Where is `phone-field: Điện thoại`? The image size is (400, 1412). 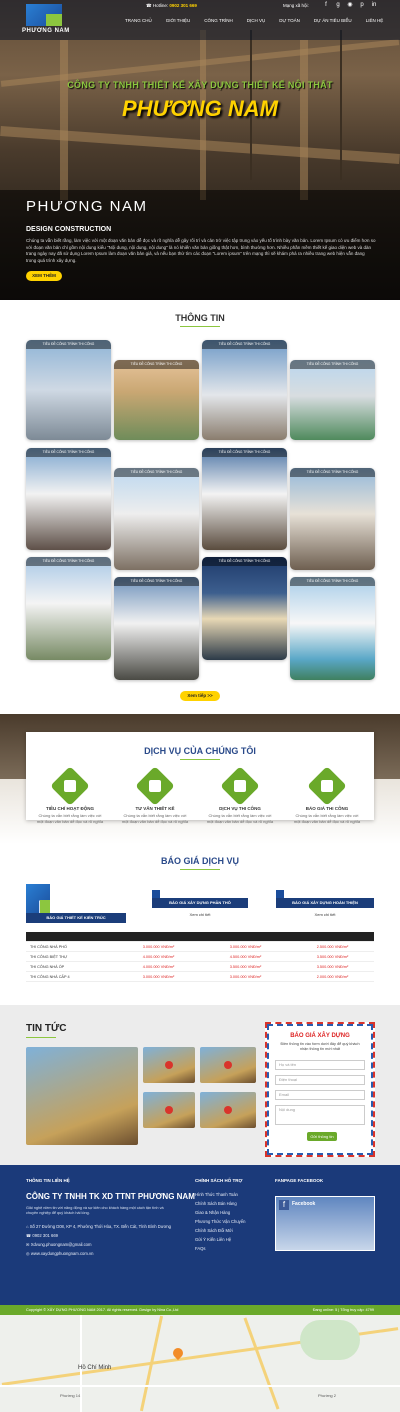 phone-field: Điện thoại is located at coordinates (320, 1080).